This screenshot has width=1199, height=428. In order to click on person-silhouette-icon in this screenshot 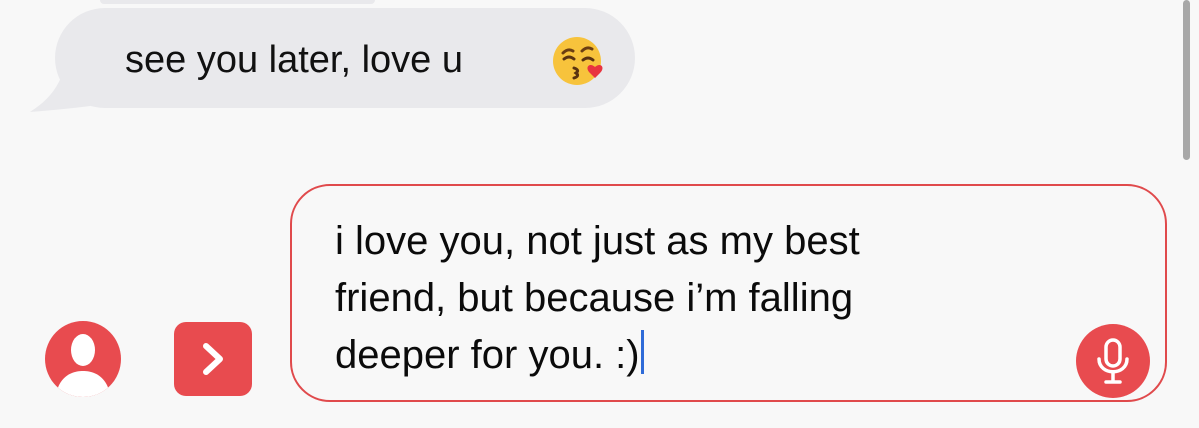, I will do `click(83, 365)`.